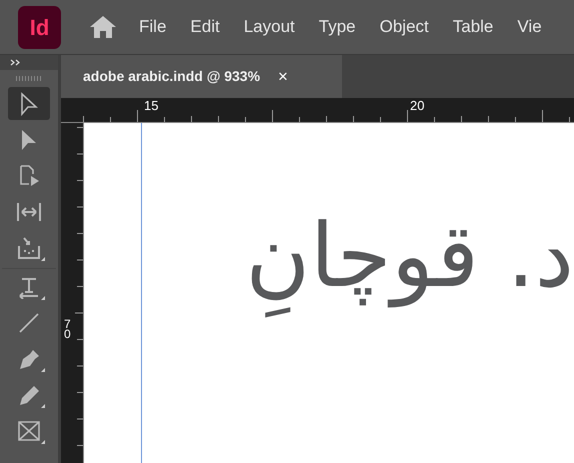  Describe the element at coordinates (39, 27) in the screenshot. I see `app-logo: Id` at that location.